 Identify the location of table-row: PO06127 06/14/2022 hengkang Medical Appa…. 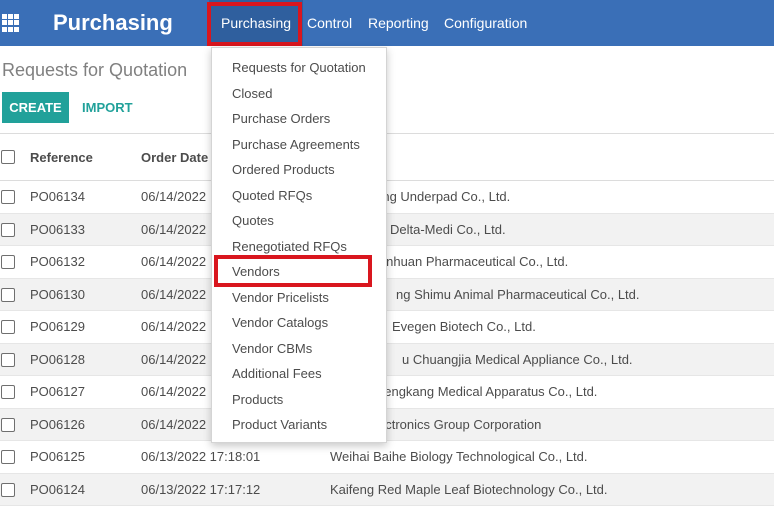
(387, 392).